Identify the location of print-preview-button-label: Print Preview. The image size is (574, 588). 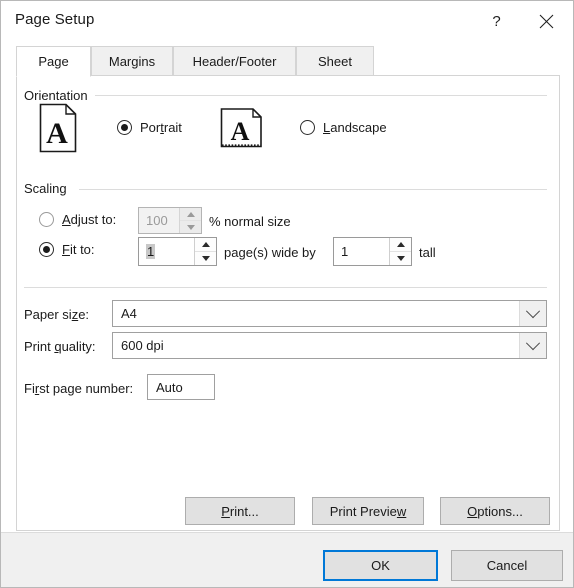
(368, 511).